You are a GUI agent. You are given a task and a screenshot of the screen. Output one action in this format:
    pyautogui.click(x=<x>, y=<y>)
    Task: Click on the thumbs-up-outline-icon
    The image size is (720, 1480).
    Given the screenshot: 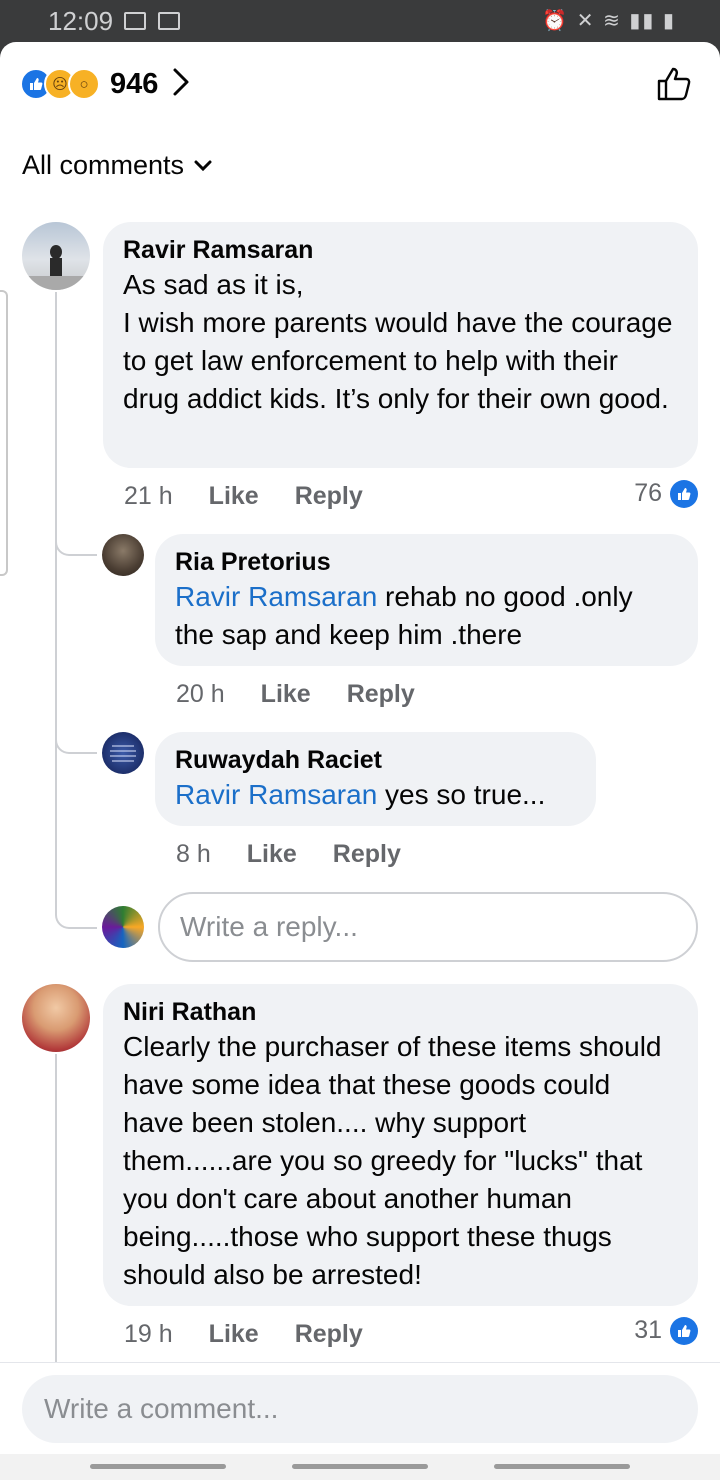 What is the action you would take?
    pyautogui.click(x=674, y=84)
    